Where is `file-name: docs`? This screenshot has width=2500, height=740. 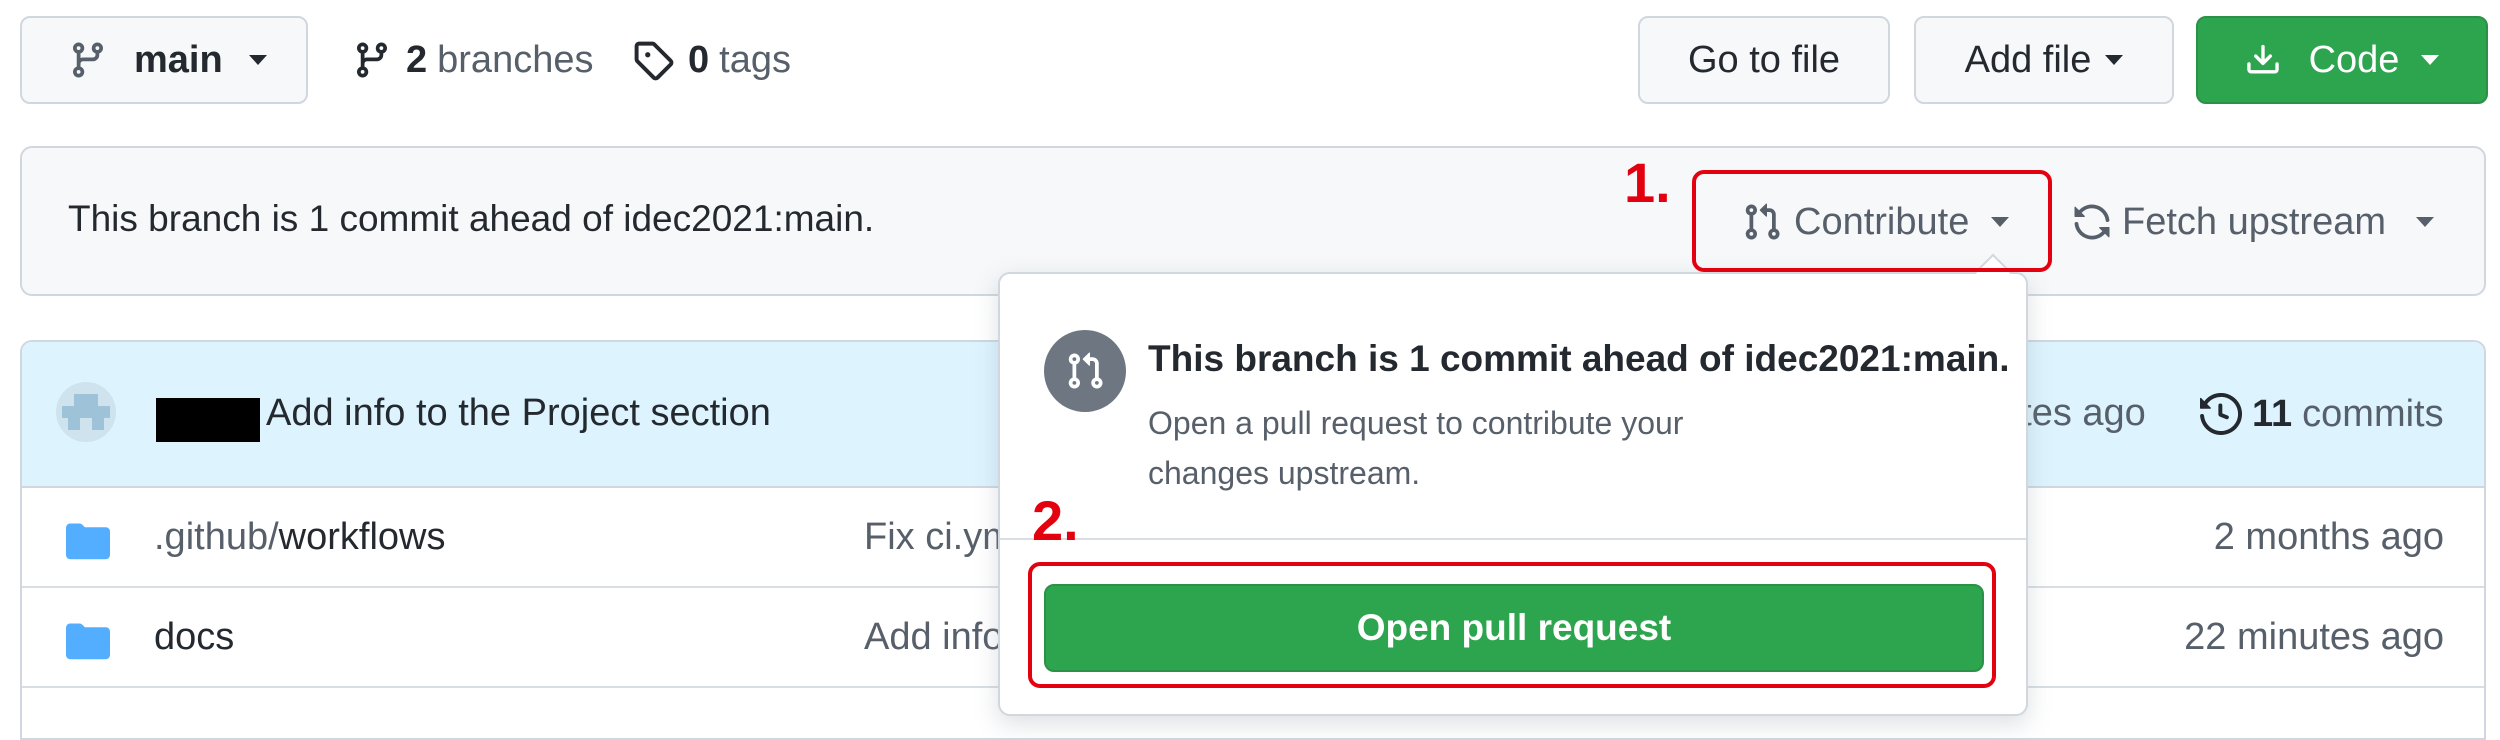
file-name: docs is located at coordinates (194, 637).